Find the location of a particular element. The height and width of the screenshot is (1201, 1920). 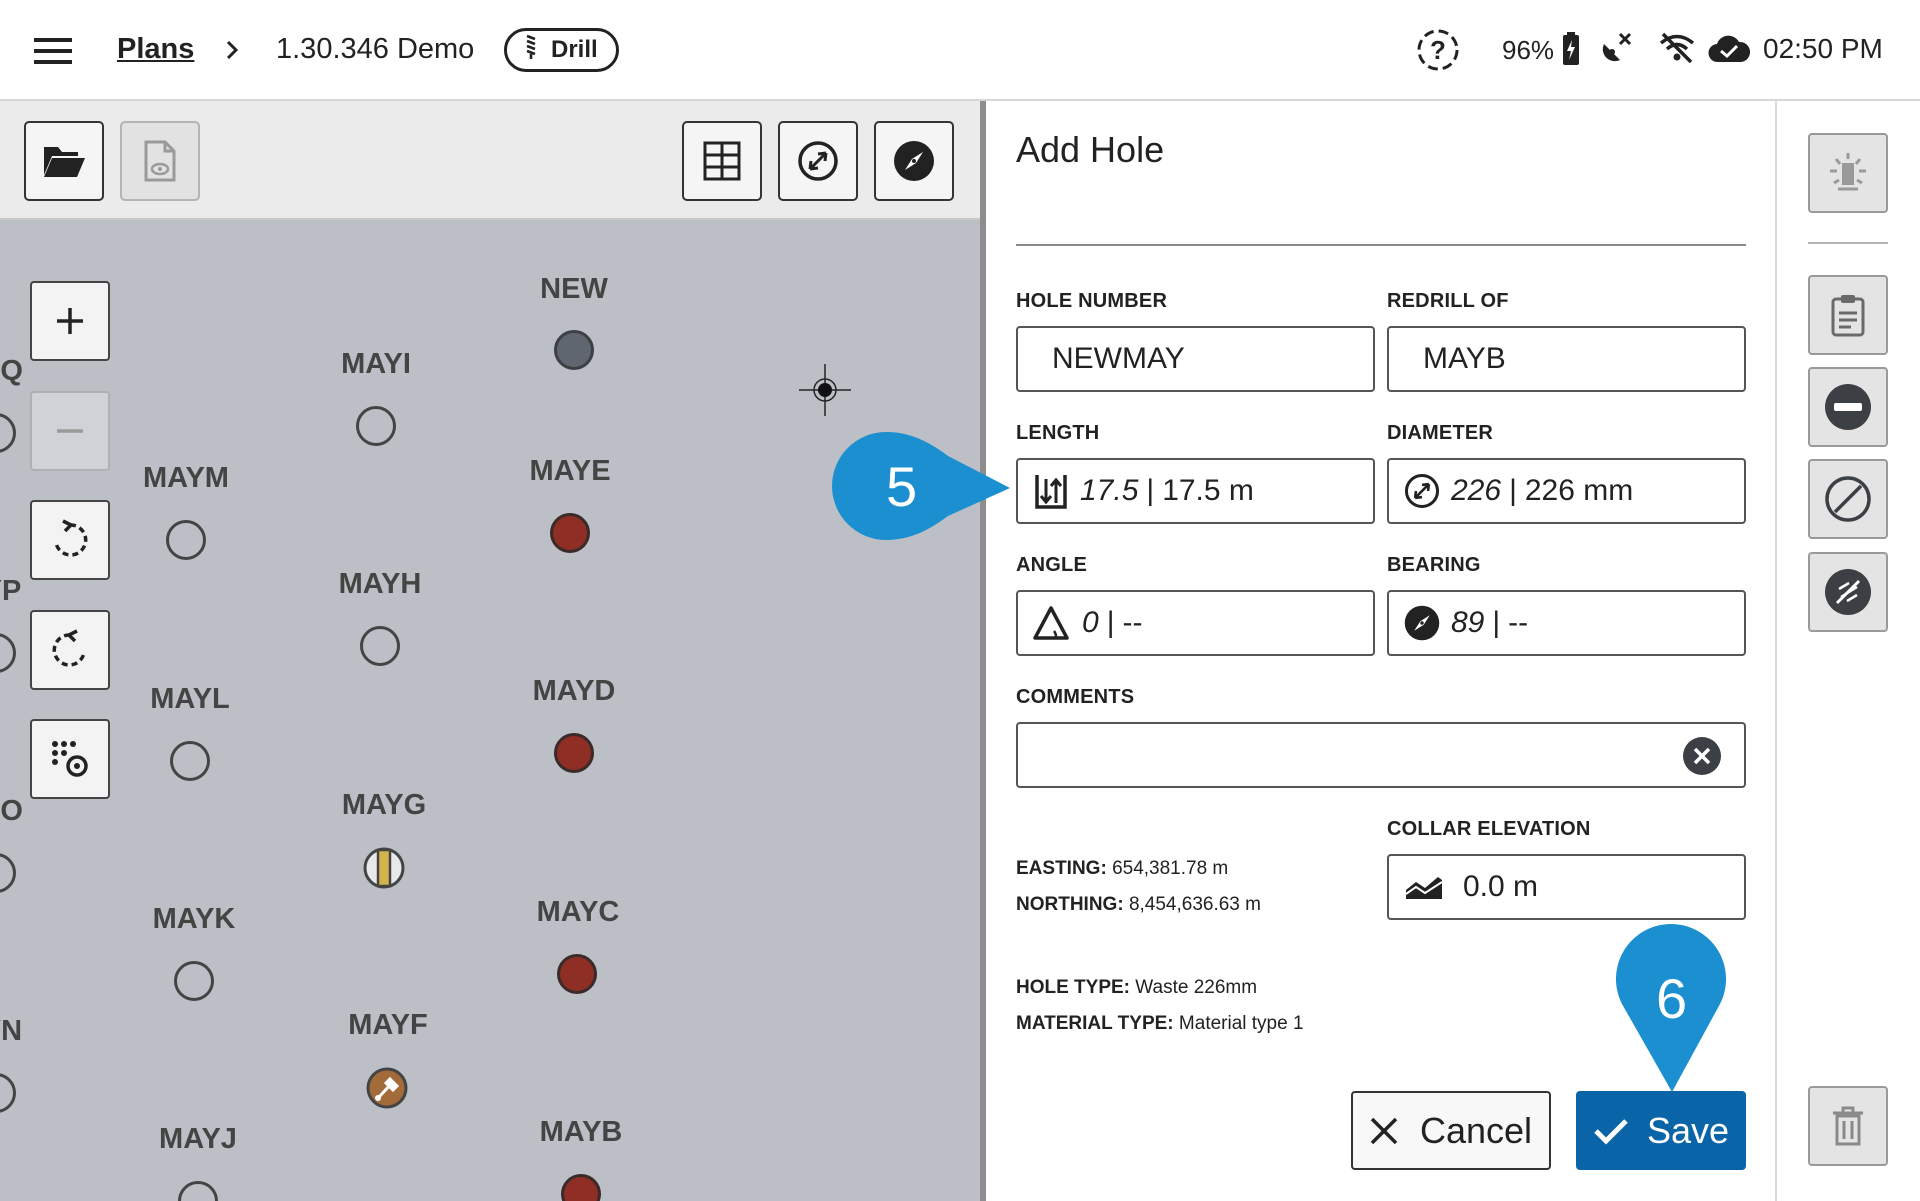

clipboard-button is located at coordinates (1848, 315).